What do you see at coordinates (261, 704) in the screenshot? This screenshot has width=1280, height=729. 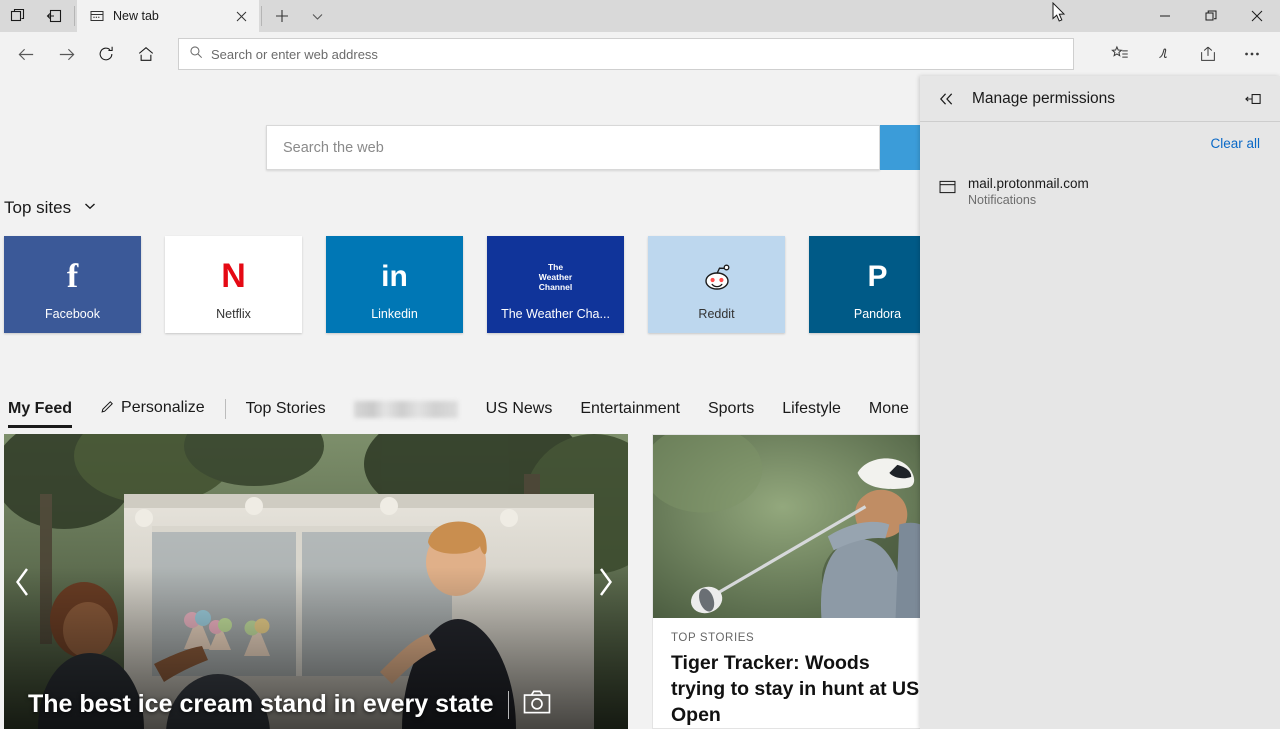 I see `hero-caption-text: The best ice cream stand in every state` at bounding box center [261, 704].